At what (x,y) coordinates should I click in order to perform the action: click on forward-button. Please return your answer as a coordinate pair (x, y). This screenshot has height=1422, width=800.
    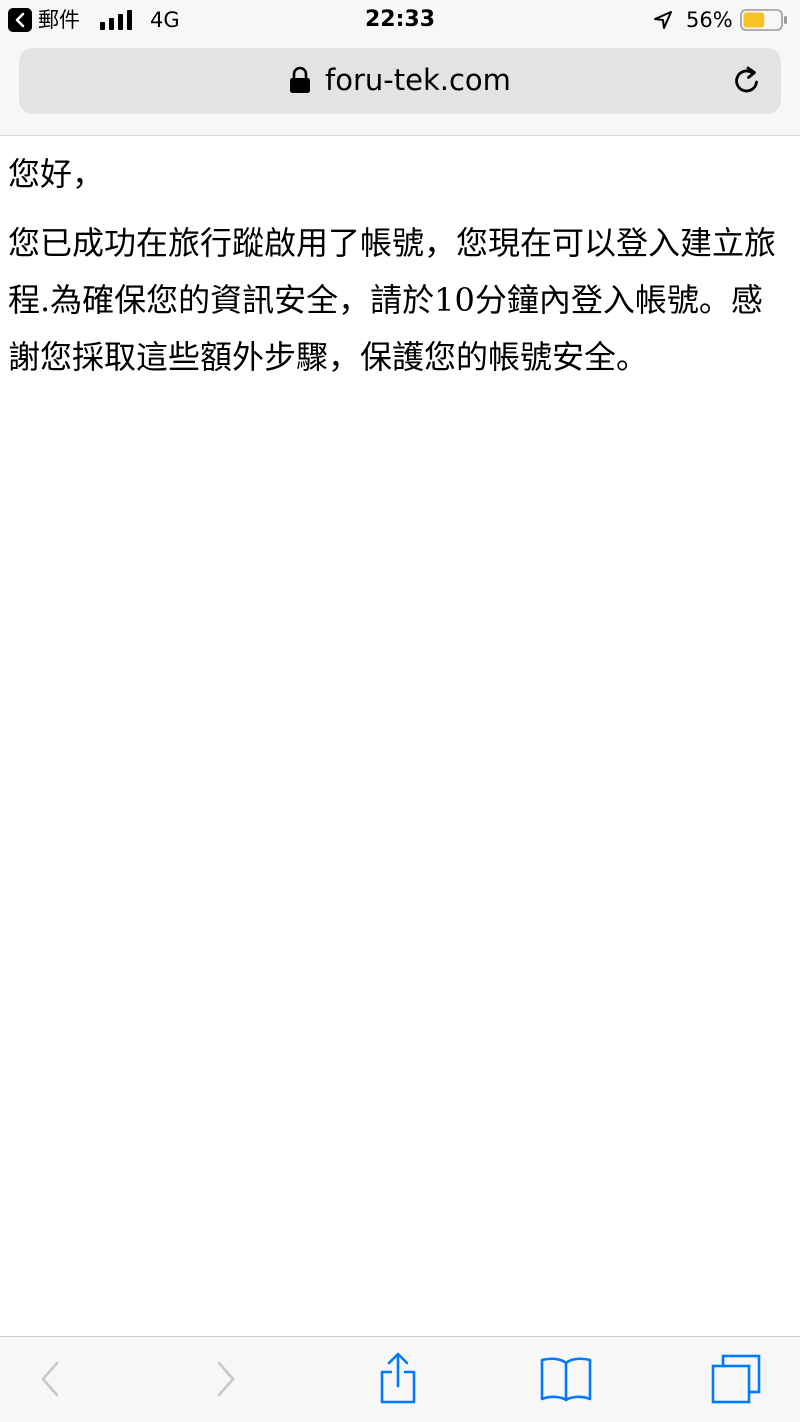
    Looking at the image, I should click on (226, 1379).